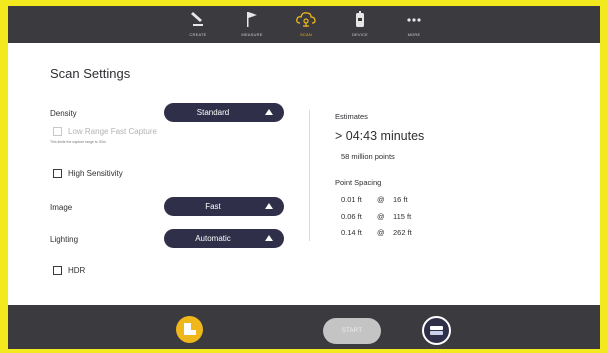 The width and height of the screenshot is (608, 353). What do you see at coordinates (351, 232) in the screenshot?
I see `spacing-value: 0.14 ft` at bounding box center [351, 232].